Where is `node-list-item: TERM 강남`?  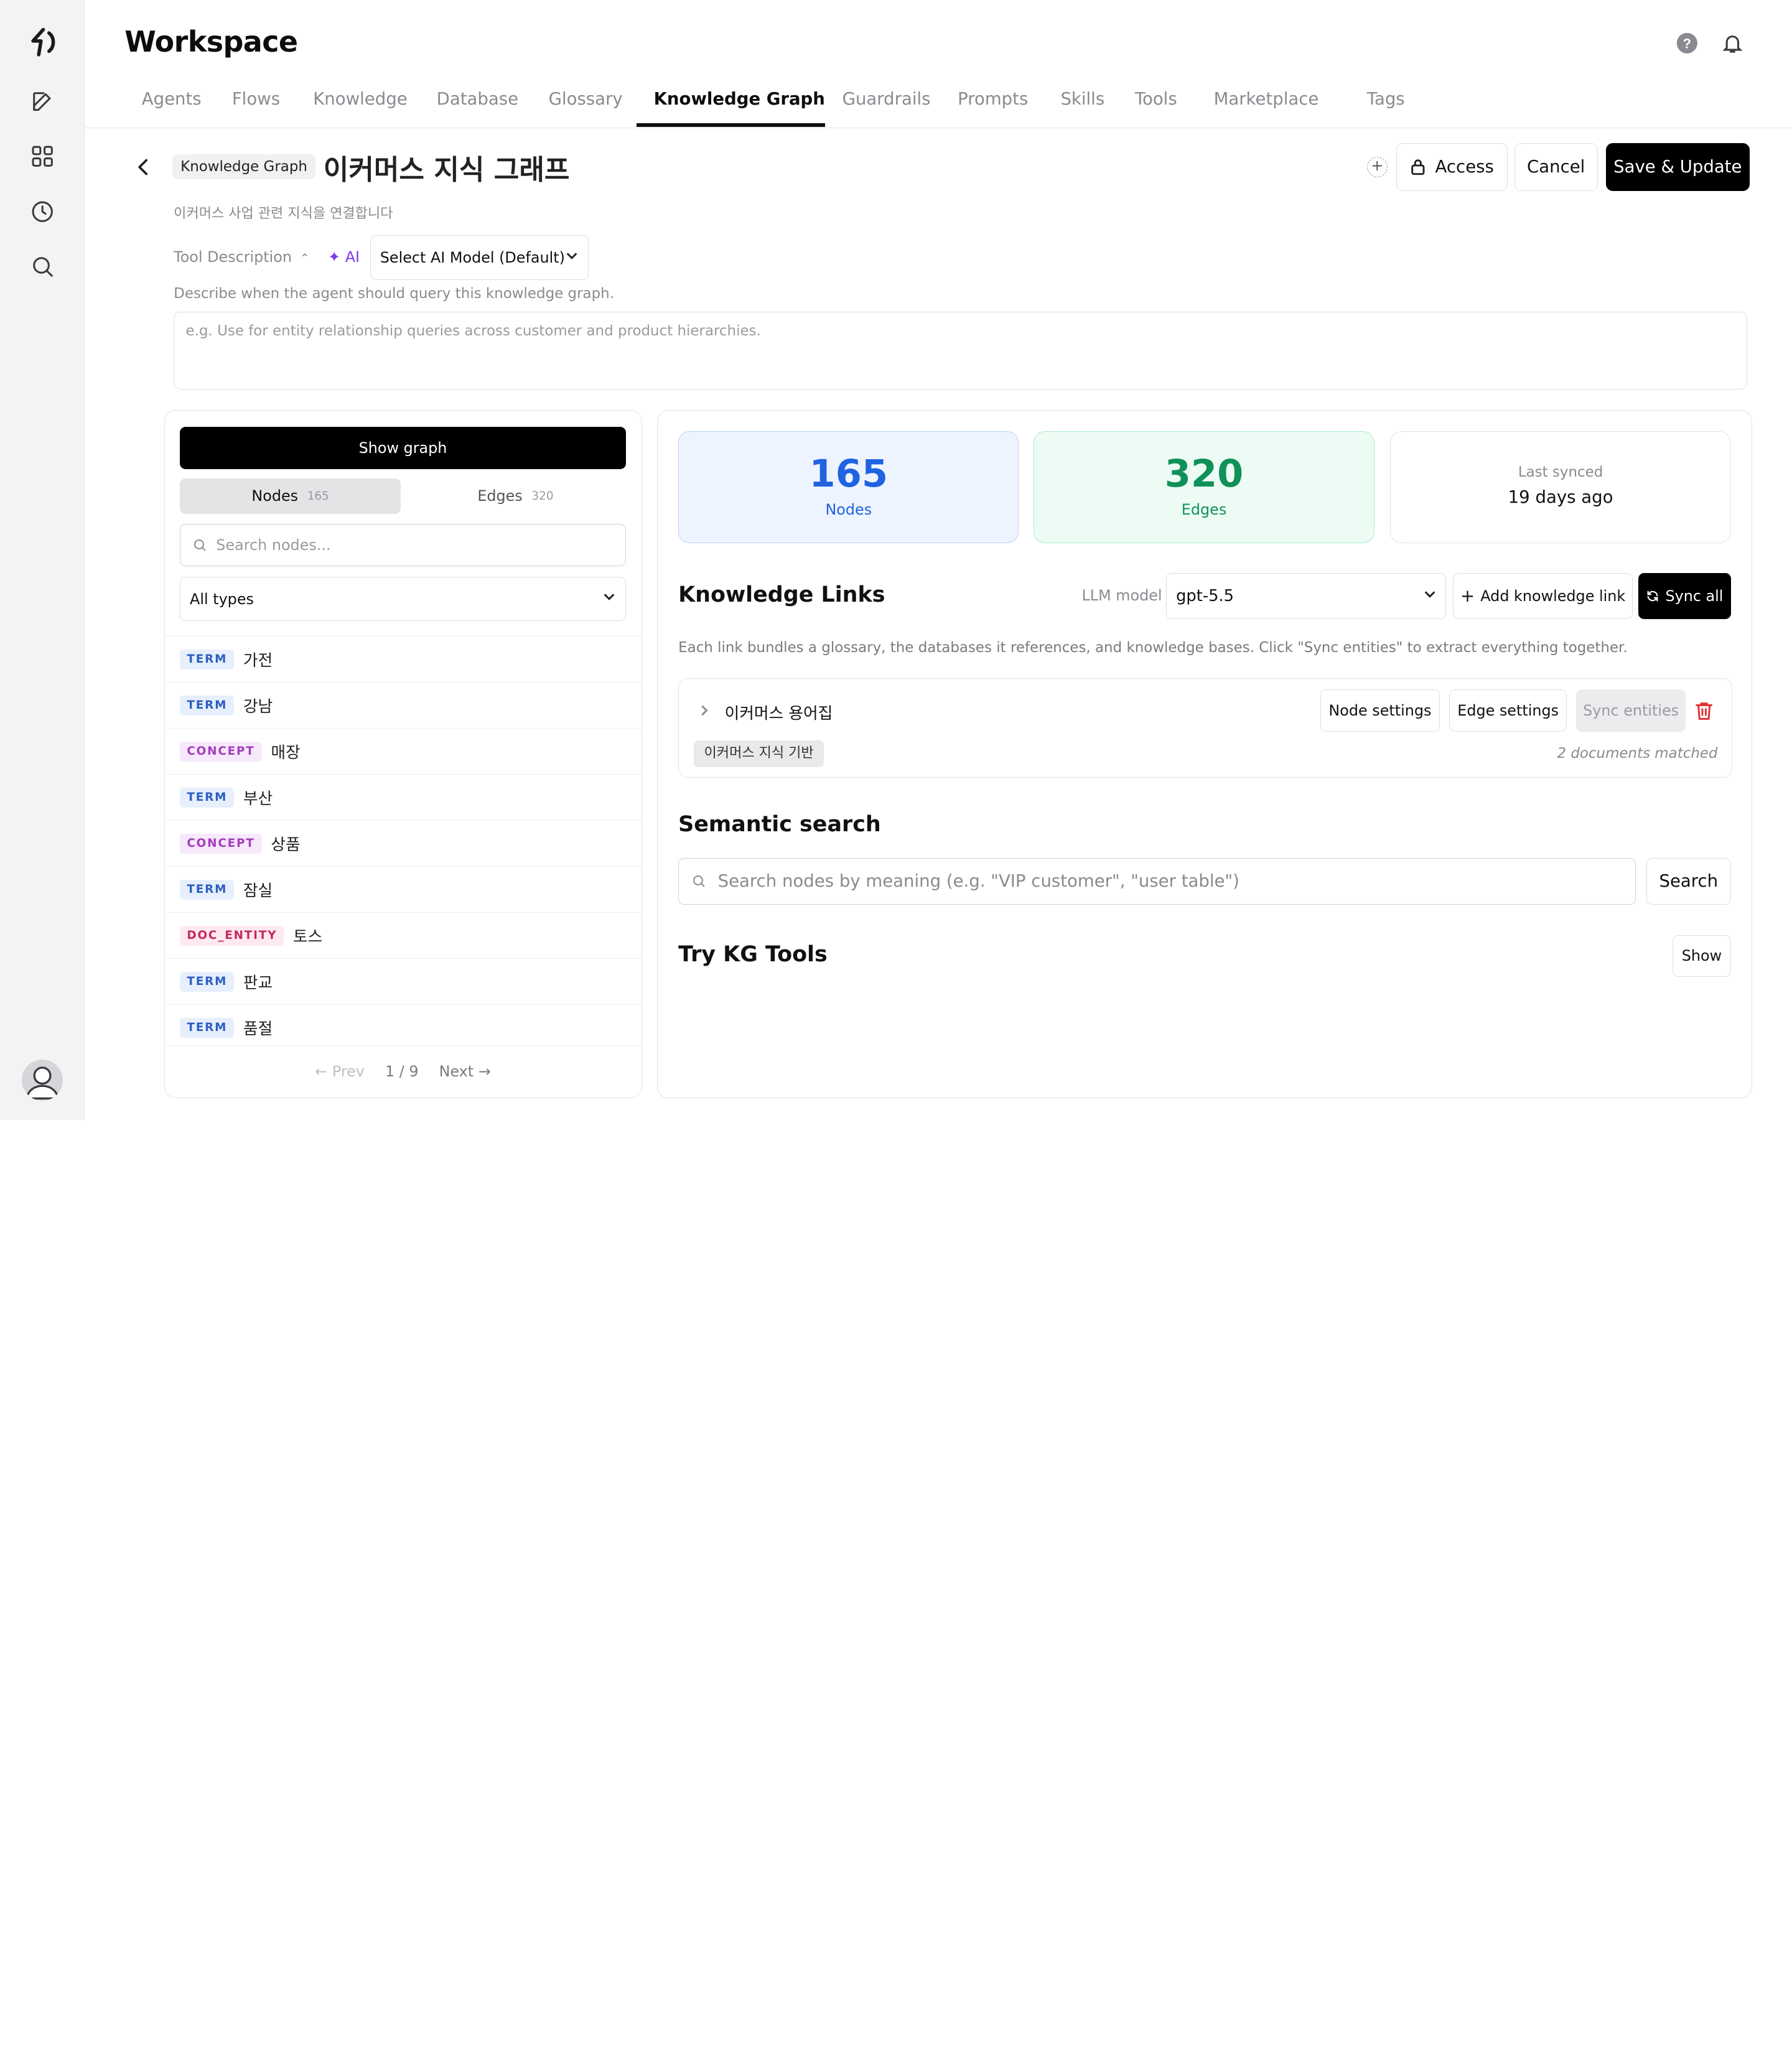
node-list-item: TERM 강남 is located at coordinates (403, 706).